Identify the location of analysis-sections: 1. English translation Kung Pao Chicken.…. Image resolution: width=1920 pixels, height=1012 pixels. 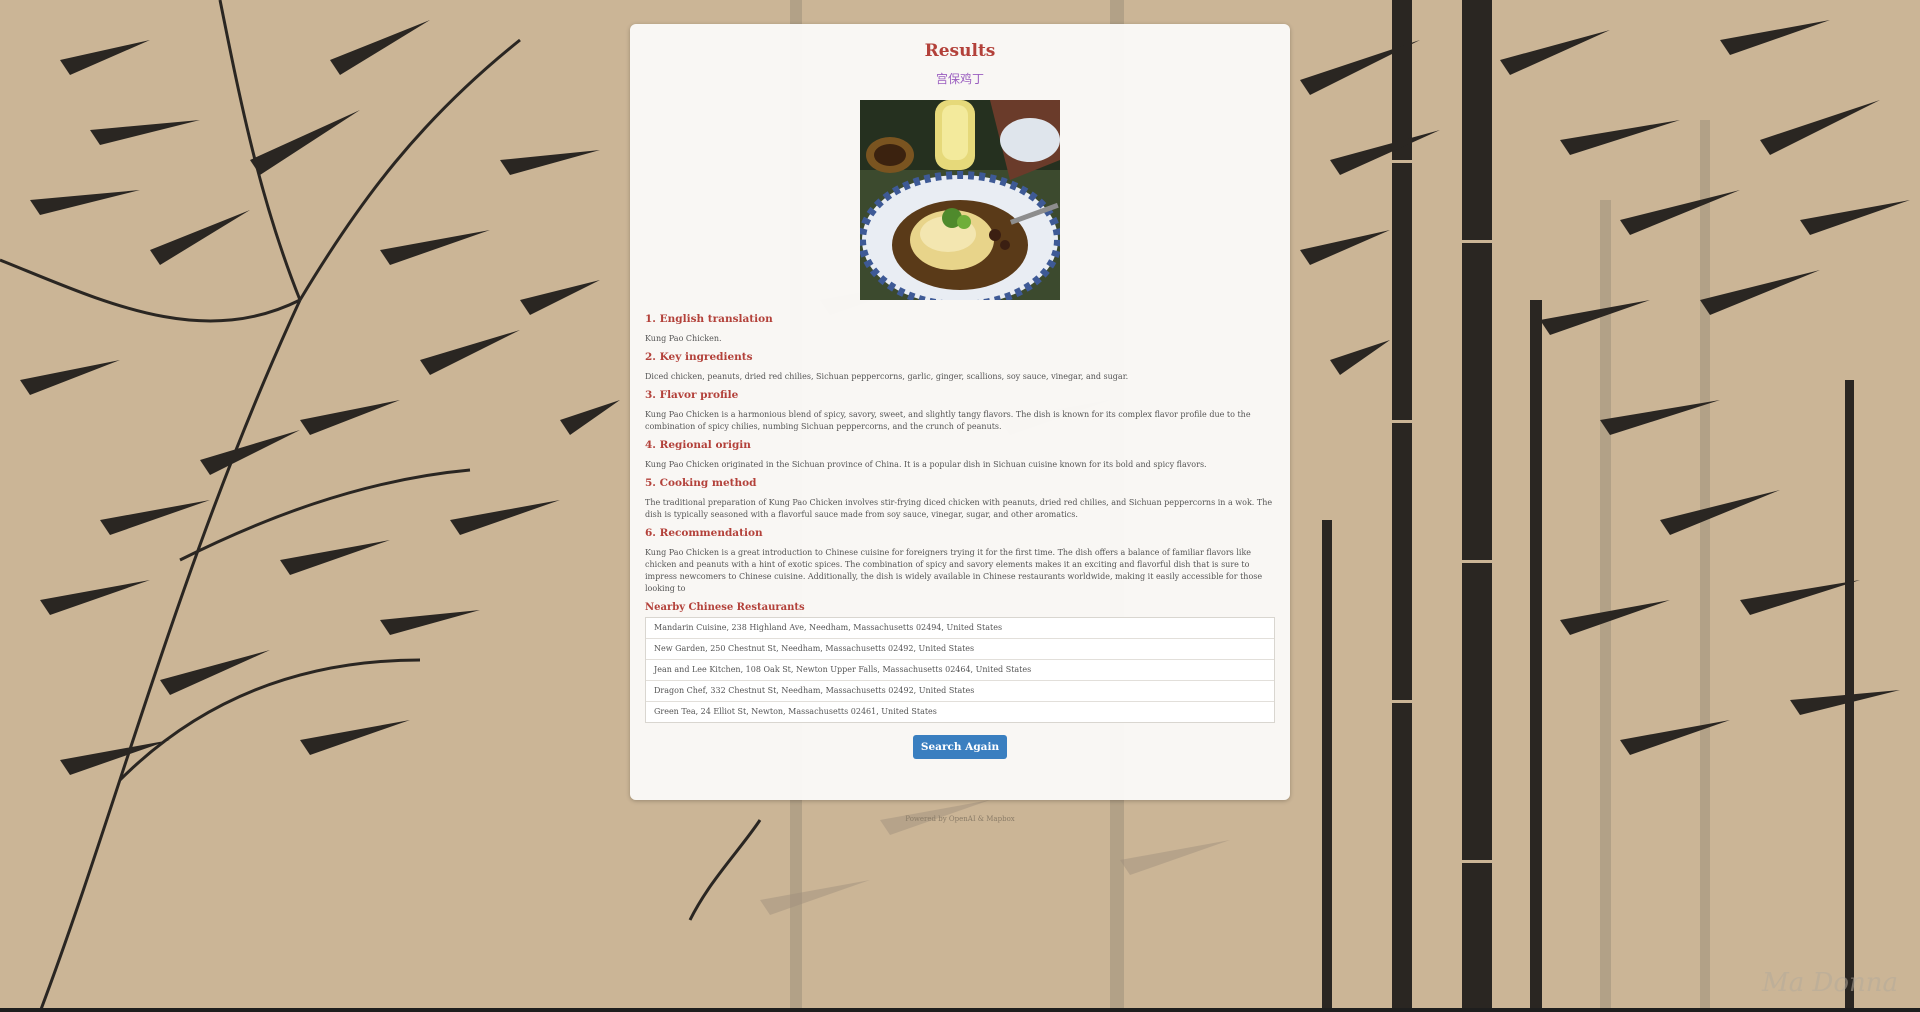
(960, 453).